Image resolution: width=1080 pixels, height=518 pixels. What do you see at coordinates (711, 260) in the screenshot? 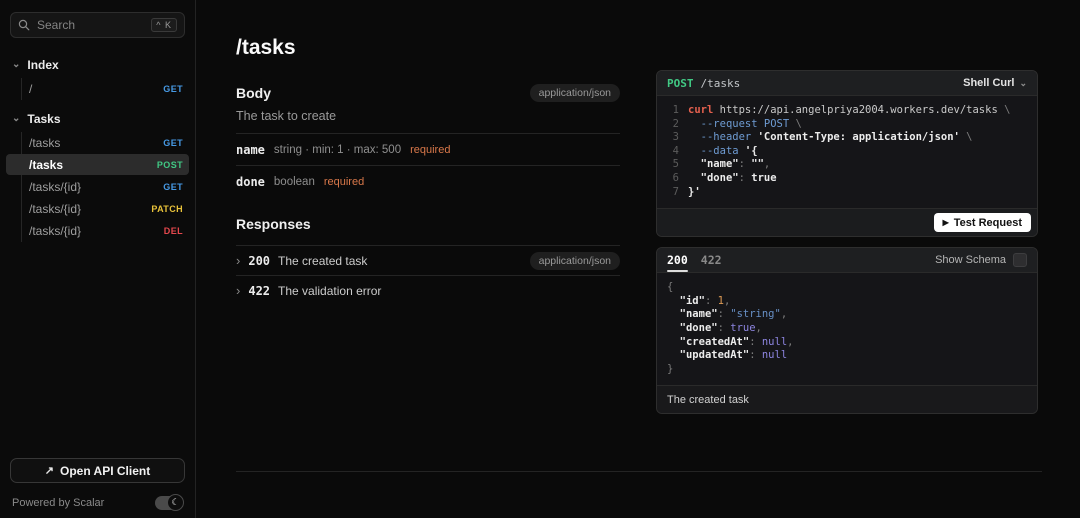
I see `response-tab-422: 422` at bounding box center [711, 260].